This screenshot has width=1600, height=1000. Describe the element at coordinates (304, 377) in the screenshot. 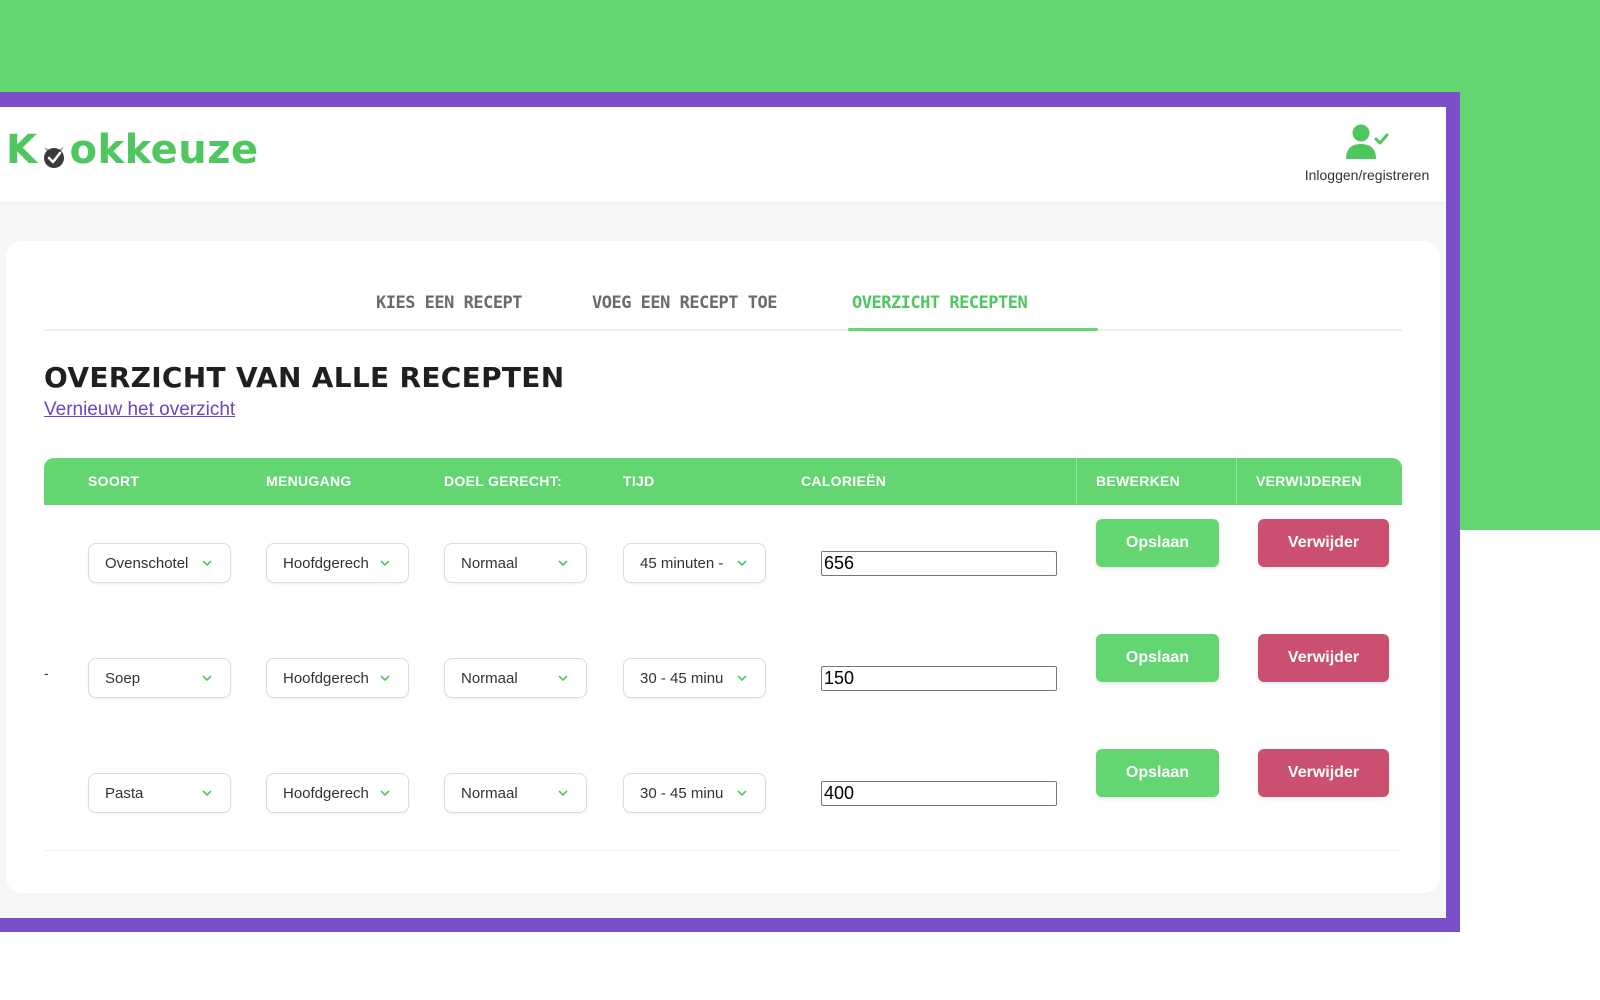

I see `page-title: OVERZICHT VAN ALLE RECEPTEN` at that location.